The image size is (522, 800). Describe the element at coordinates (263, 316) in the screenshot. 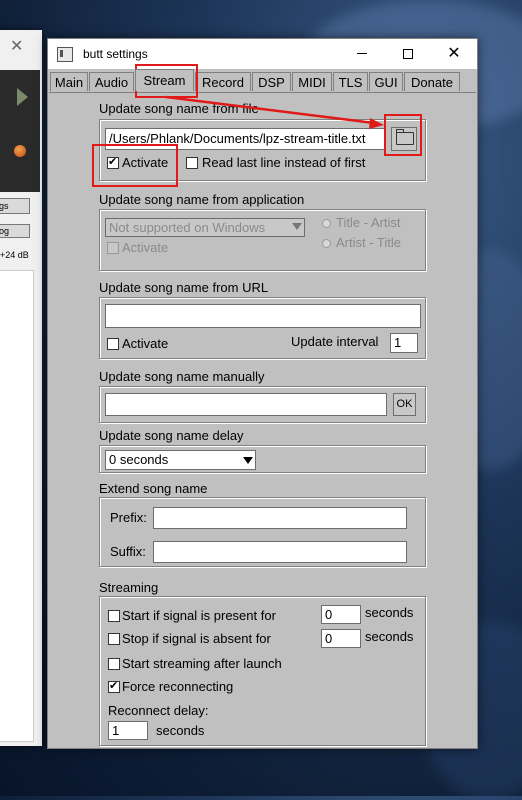

I see `song-url-input` at that location.